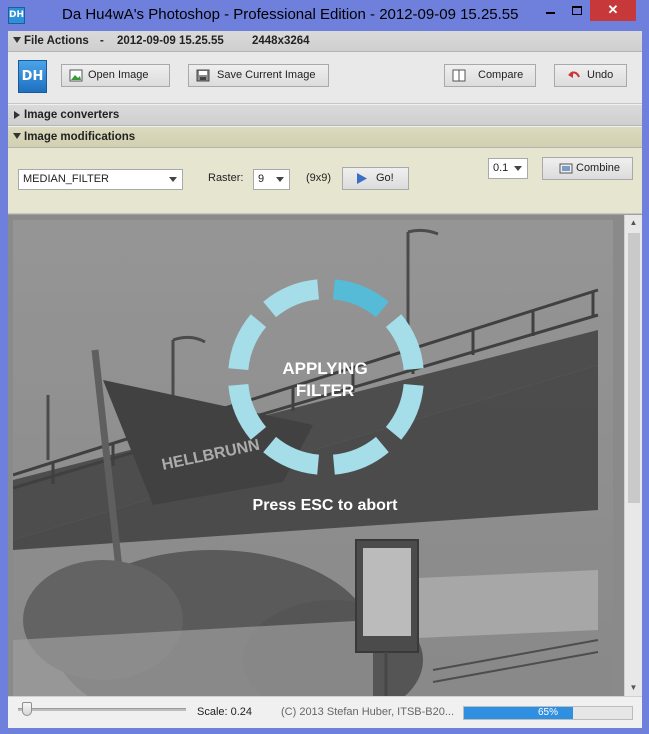 The height and width of the screenshot is (734, 649). I want to click on save-image-button: Save Current Image, so click(258, 75).